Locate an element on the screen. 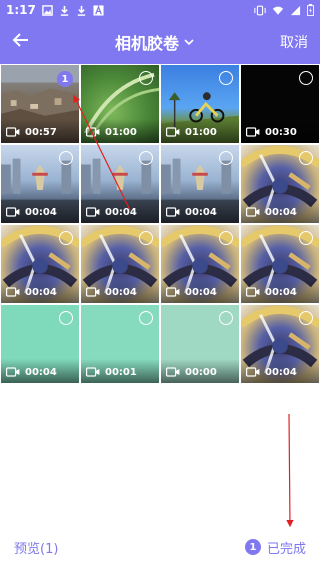 This screenshot has width=320, height=568. video-duration: 00:00 is located at coordinates (201, 372).